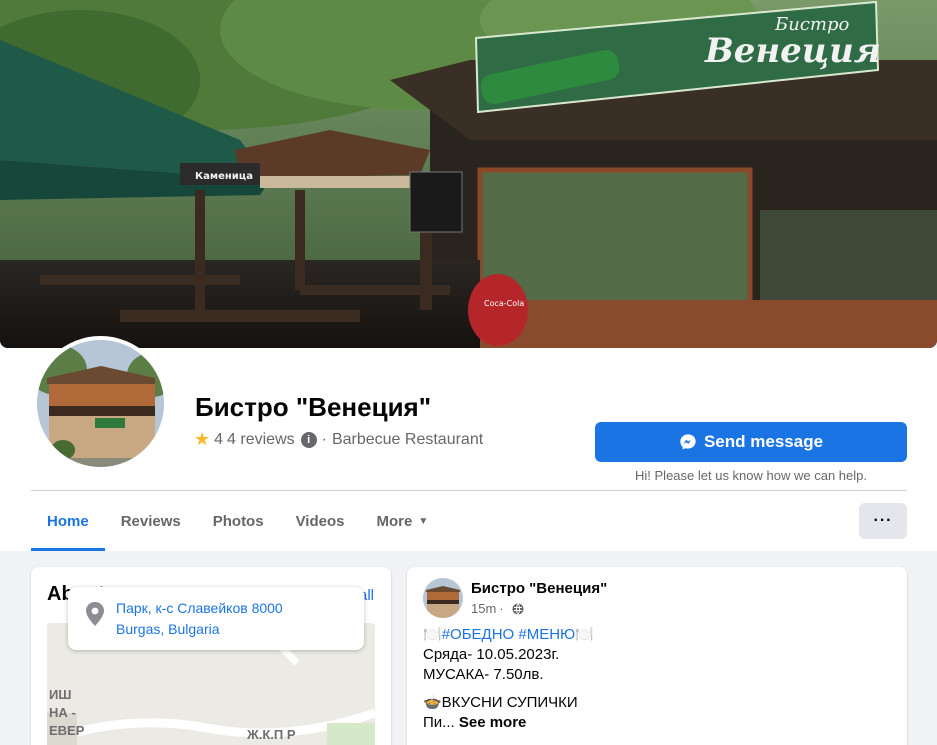  What do you see at coordinates (224, 176) in the screenshot?
I see `cover-umbrella-brand: Каменица` at bounding box center [224, 176].